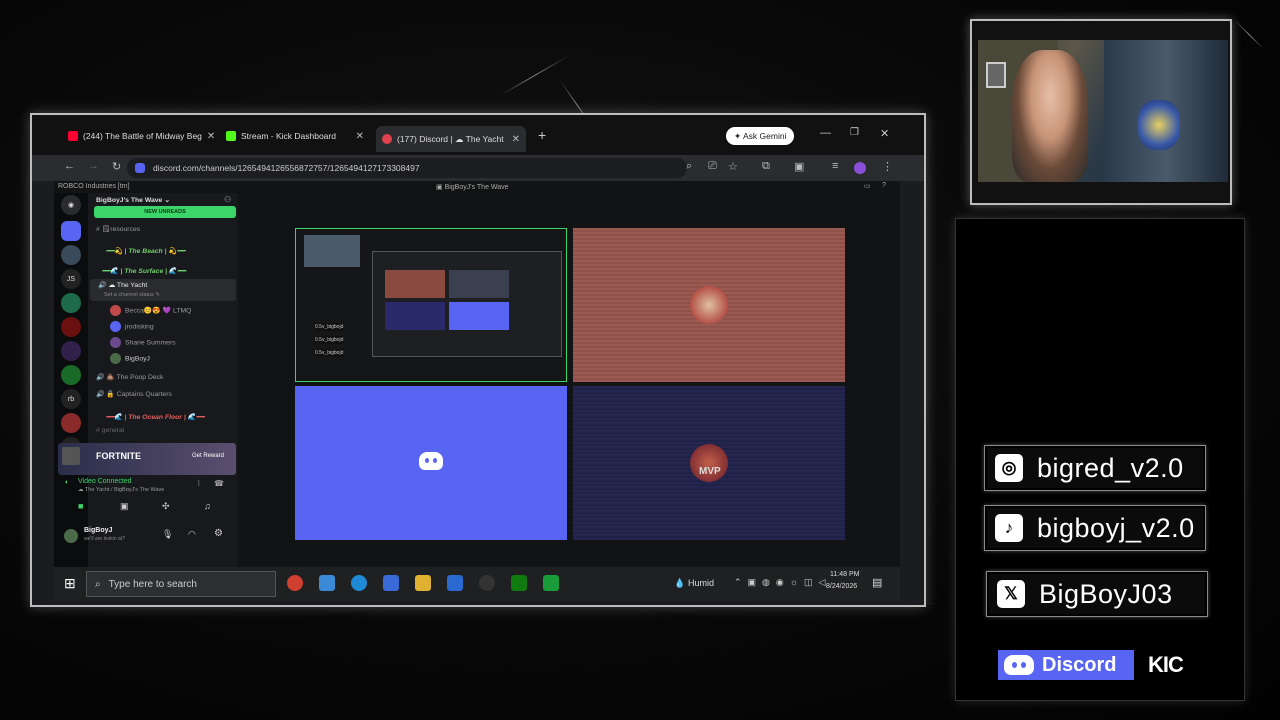  What do you see at coordinates (80, 506) in the screenshot?
I see `camera-icon: ■` at bounding box center [80, 506].